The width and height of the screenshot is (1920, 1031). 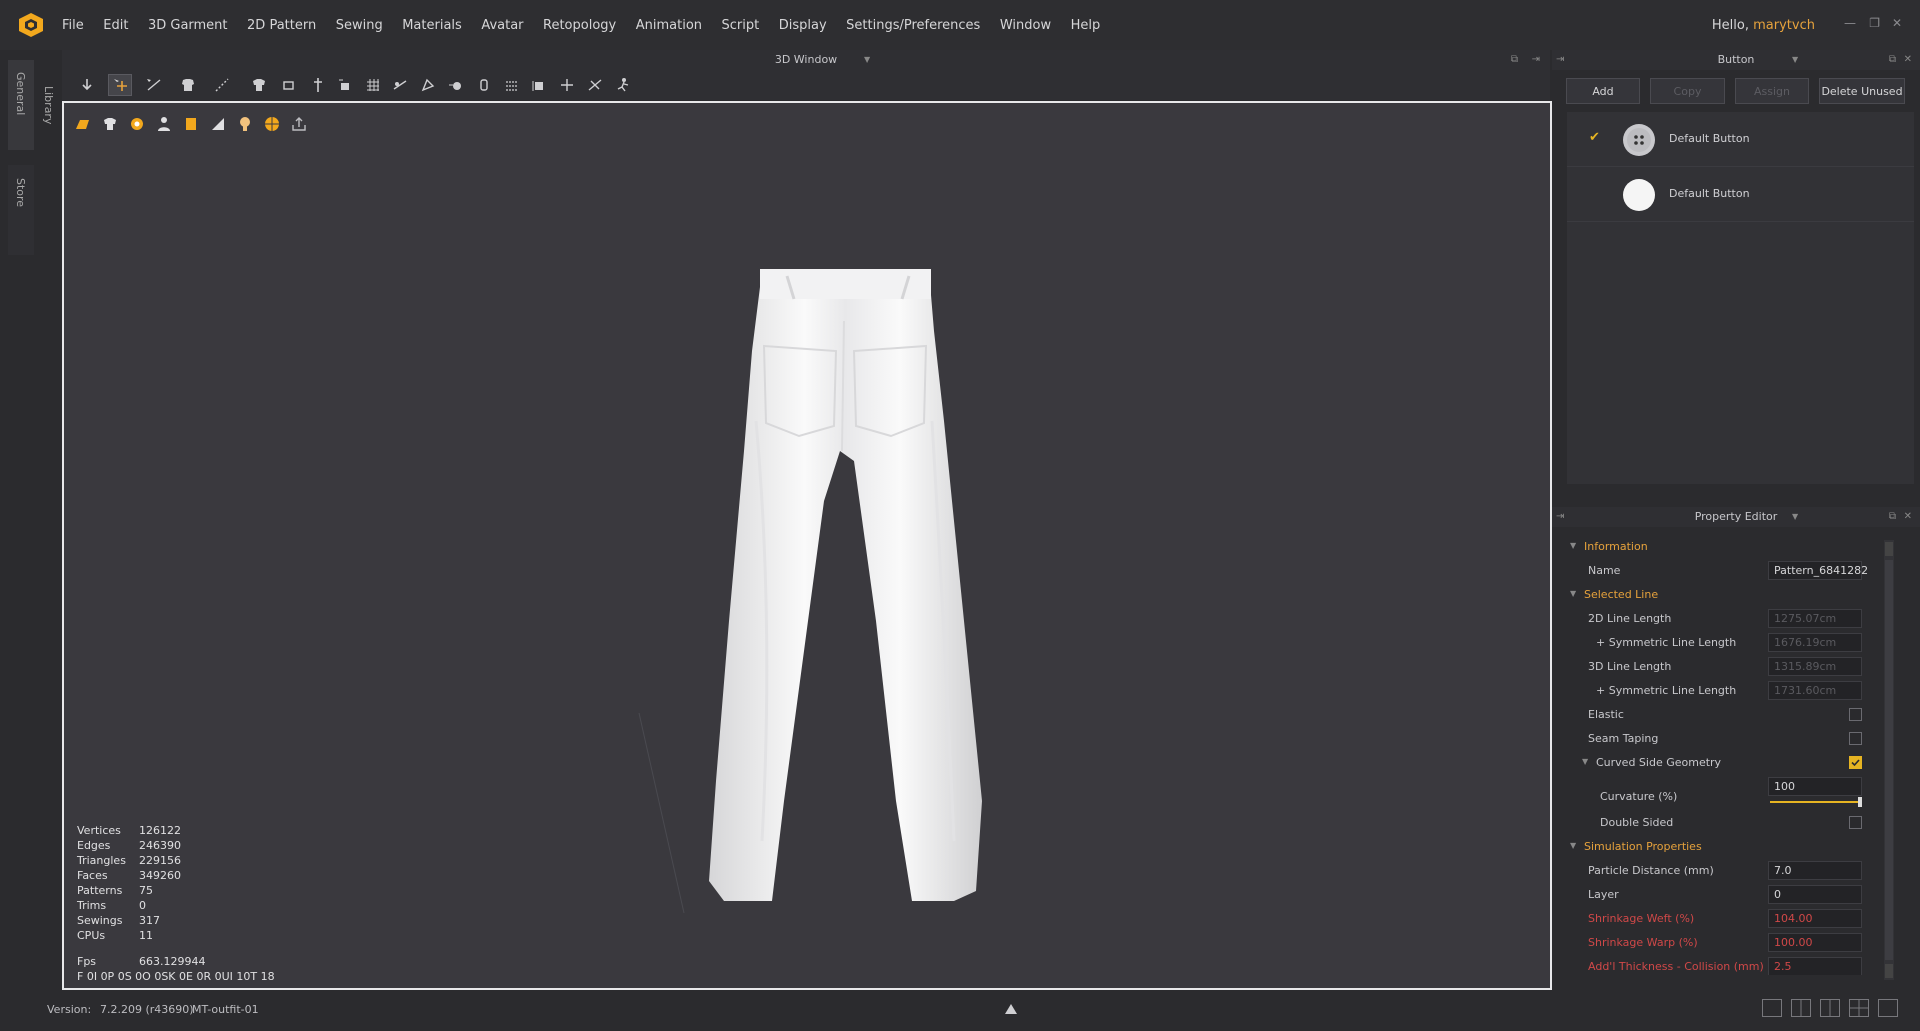 I want to click on expand-up-icon, so click(x=1011, y=1009).